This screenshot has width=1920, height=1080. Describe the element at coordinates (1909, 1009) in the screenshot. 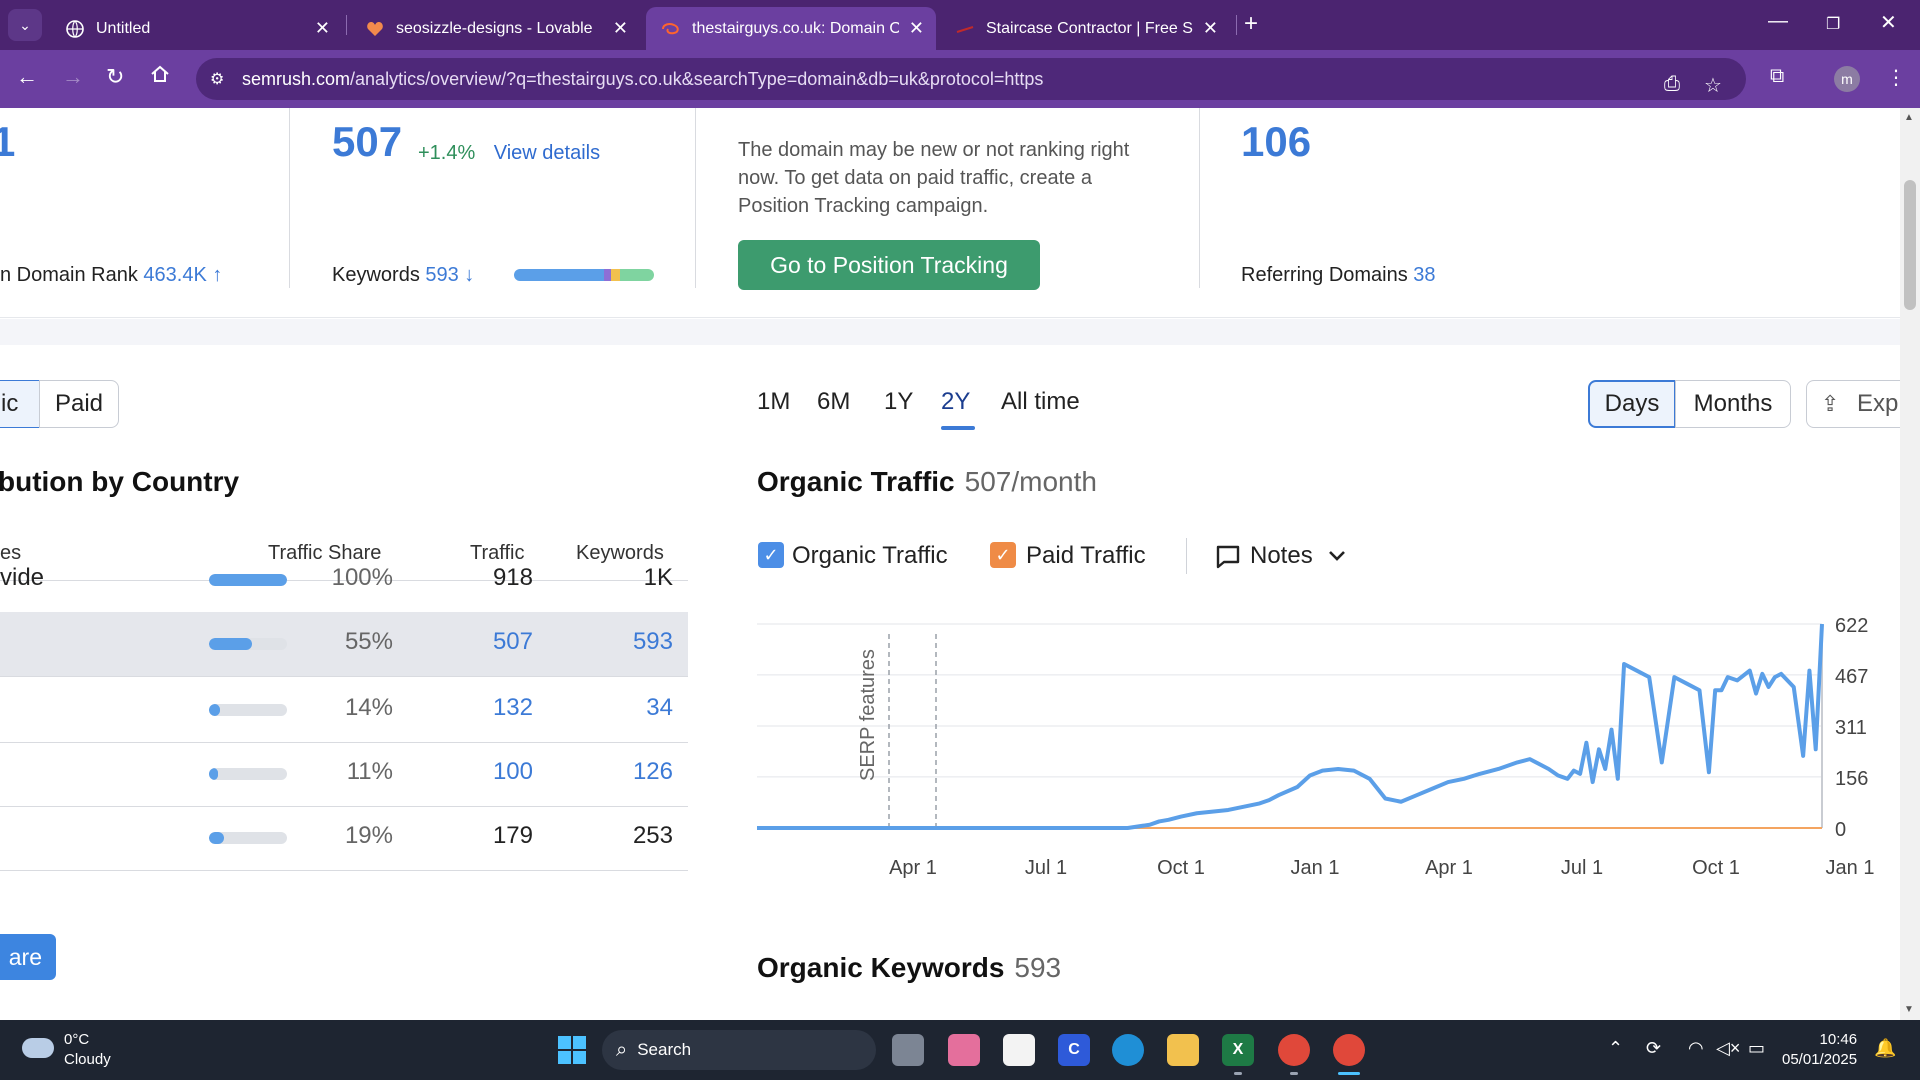

I see `scroll-down-icon: ▼` at that location.